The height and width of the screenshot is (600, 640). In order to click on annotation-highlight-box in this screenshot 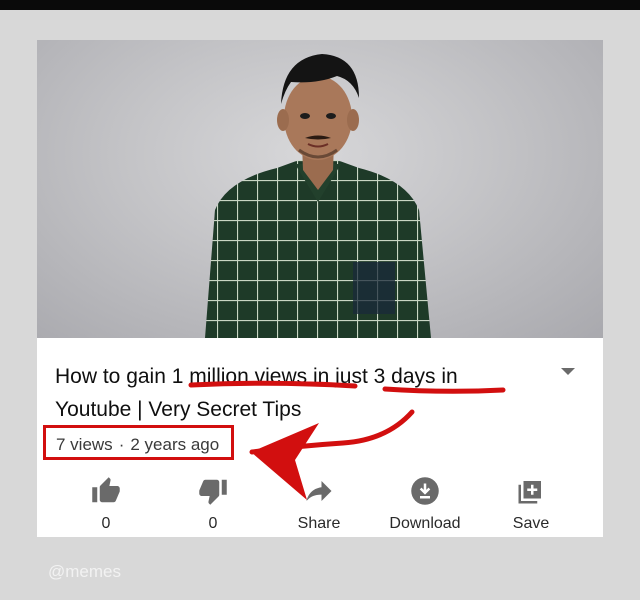, I will do `click(138, 442)`.